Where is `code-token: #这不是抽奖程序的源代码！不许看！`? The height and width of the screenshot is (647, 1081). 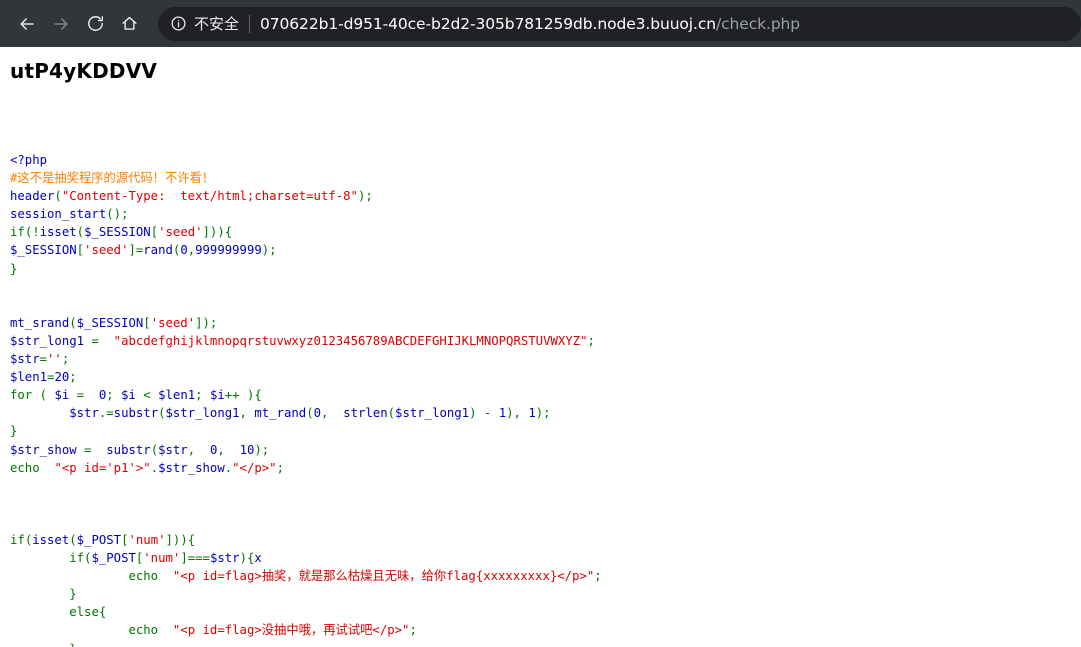
code-token: #这不是抽奖程序的源代码！不许看！ is located at coordinates (112, 178).